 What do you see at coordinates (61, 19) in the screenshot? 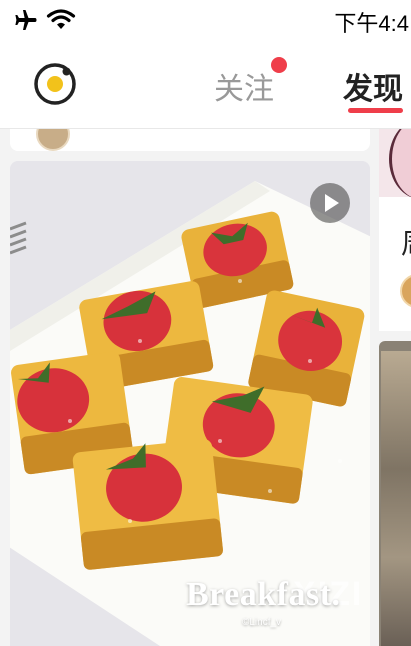
I see `wifi-icon` at bounding box center [61, 19].